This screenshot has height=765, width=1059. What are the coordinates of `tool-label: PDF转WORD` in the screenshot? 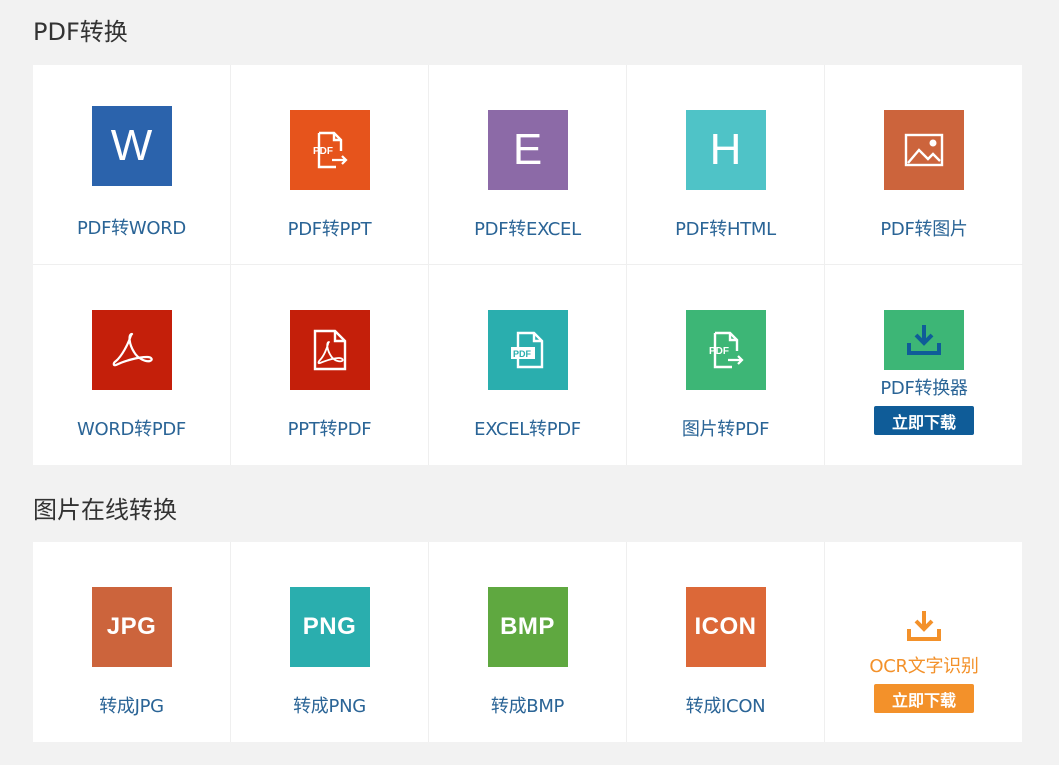 It's located at (131, 228).